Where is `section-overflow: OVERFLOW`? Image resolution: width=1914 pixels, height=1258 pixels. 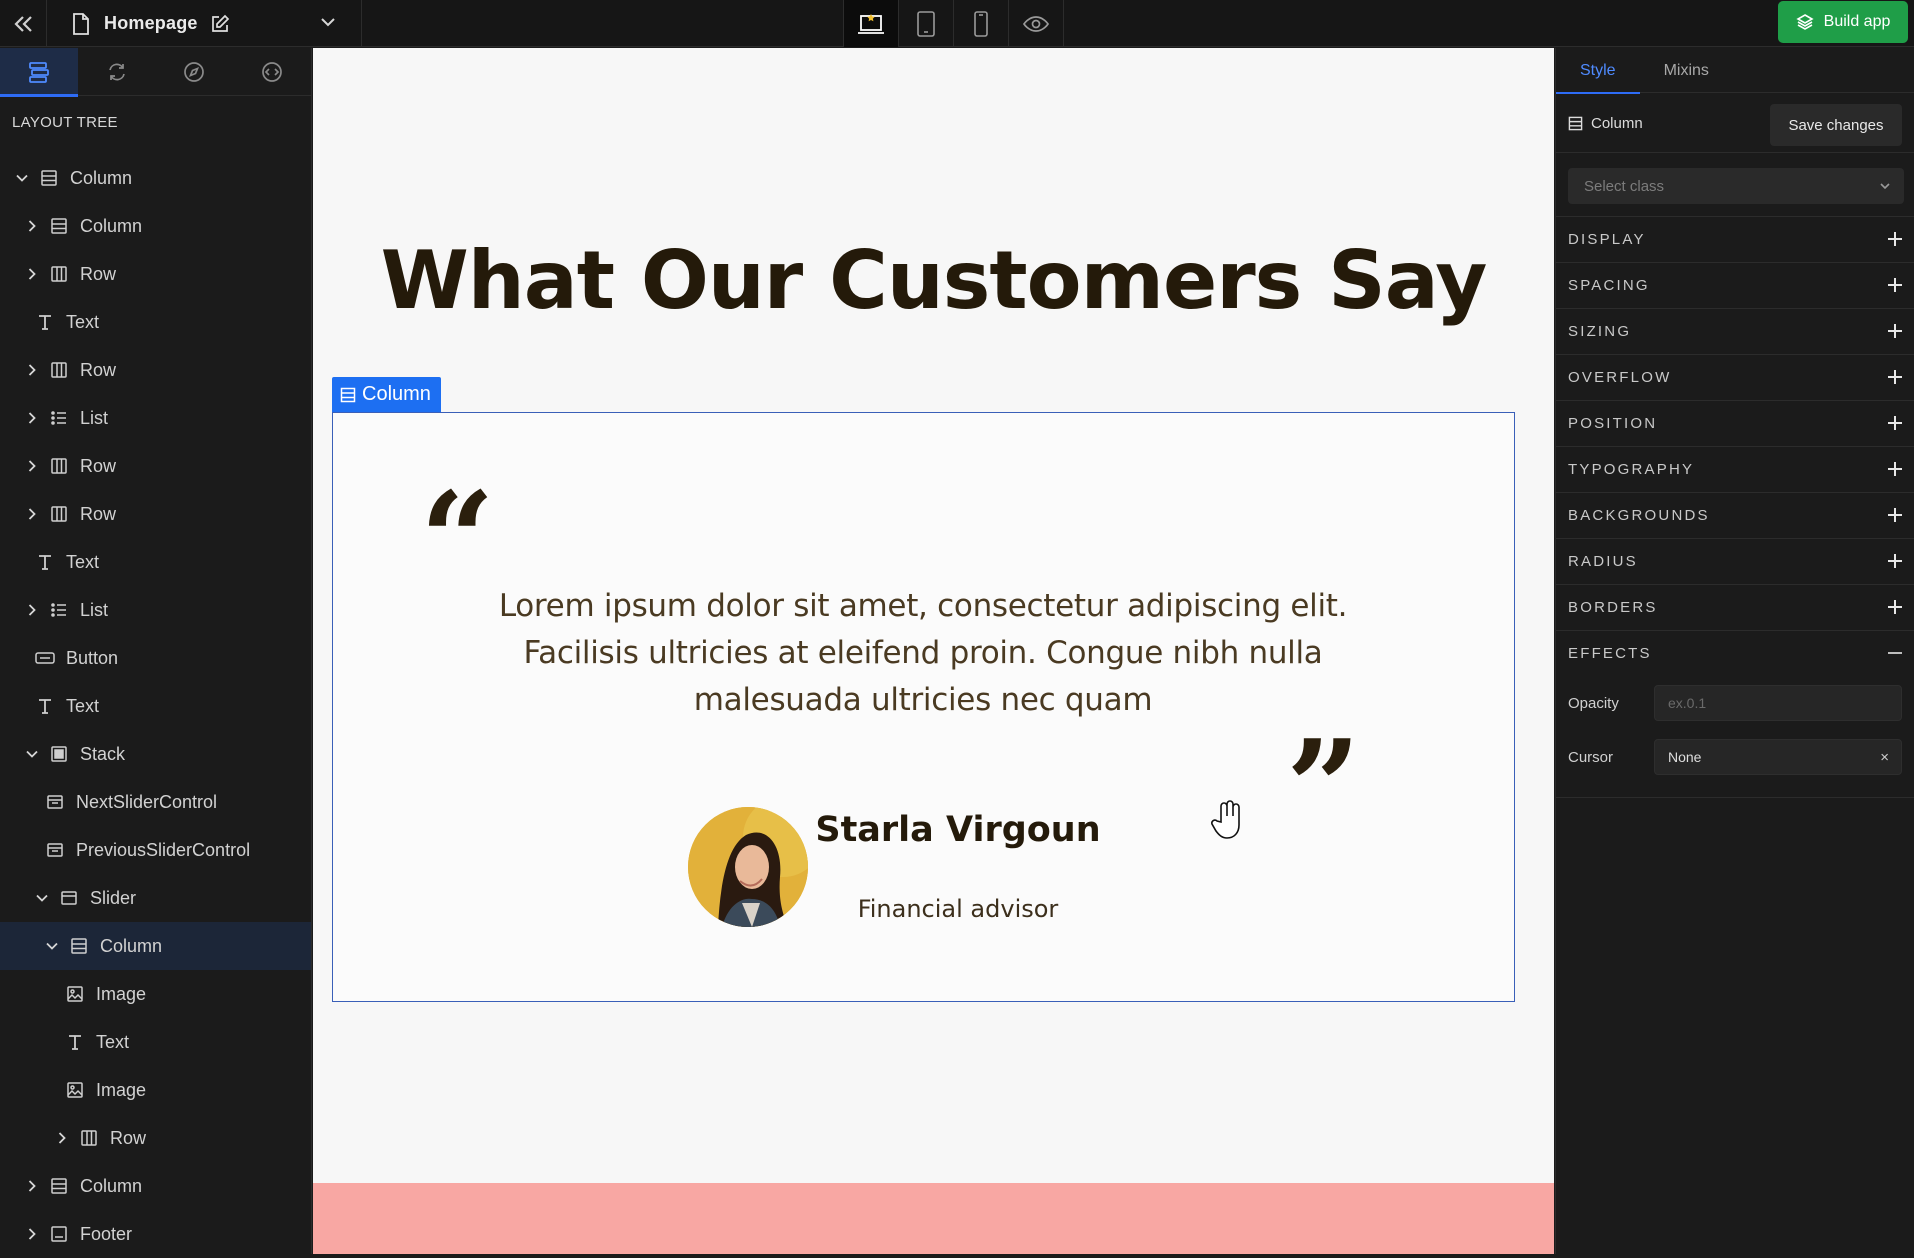
section-overflow: OVERFLOW is located at coordinates (1735, 377).